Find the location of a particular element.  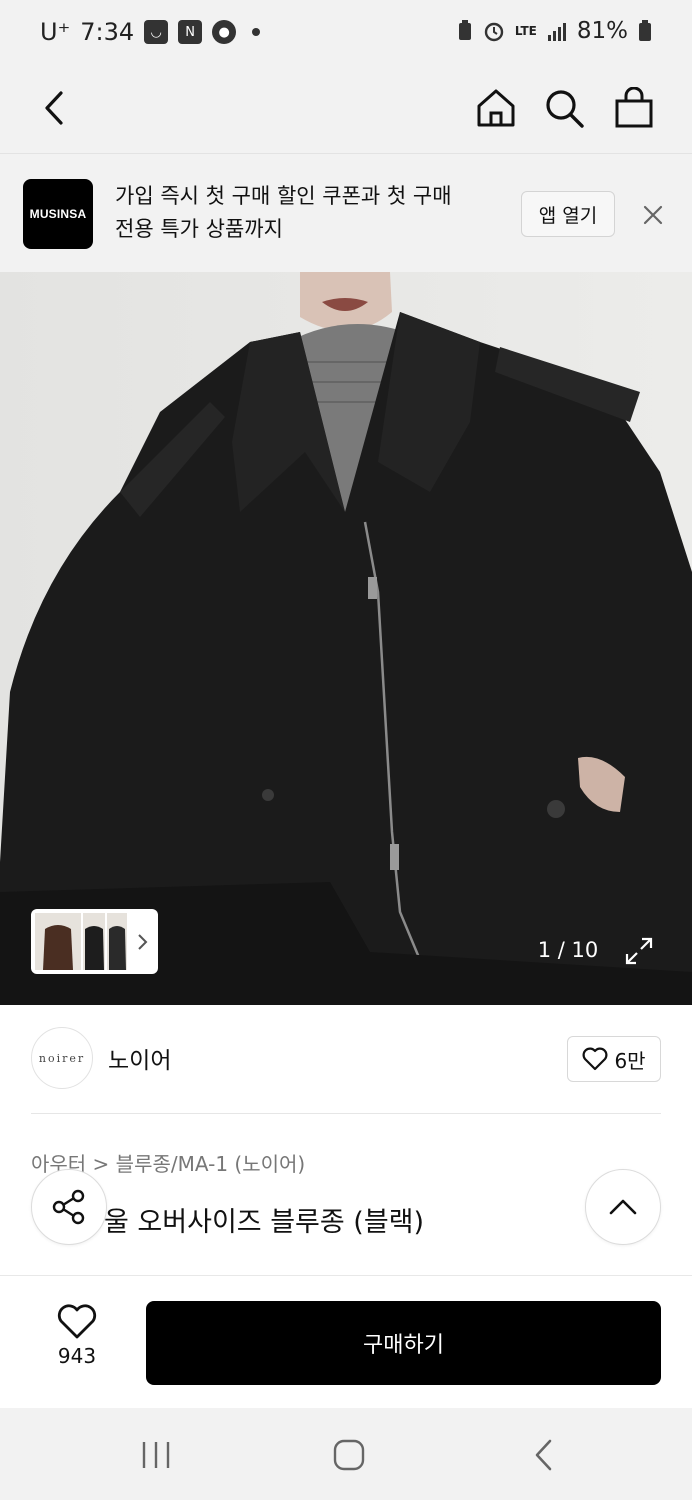

promo-line-1: 가입 즉시 첫 구매 할인 쿠폰과 첫 구매 is located at coordinates (283, 196).